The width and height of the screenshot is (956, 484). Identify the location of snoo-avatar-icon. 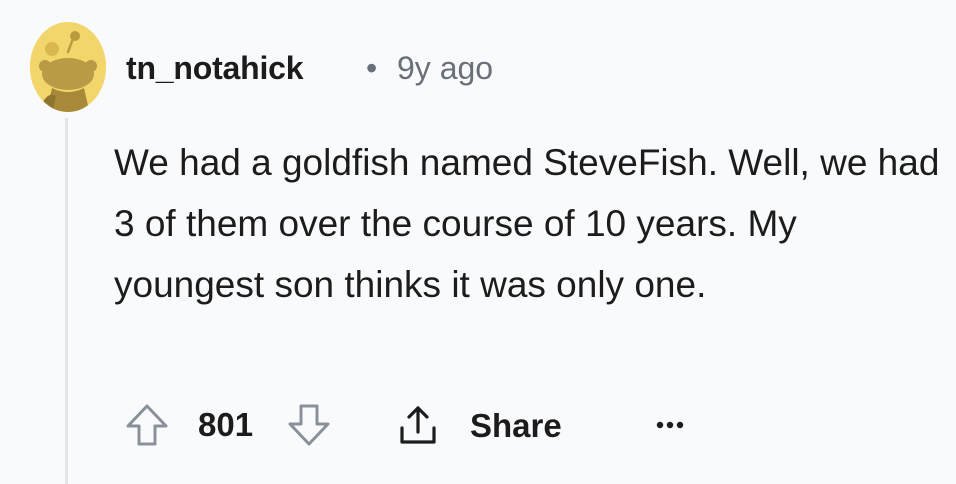
(68, 67).